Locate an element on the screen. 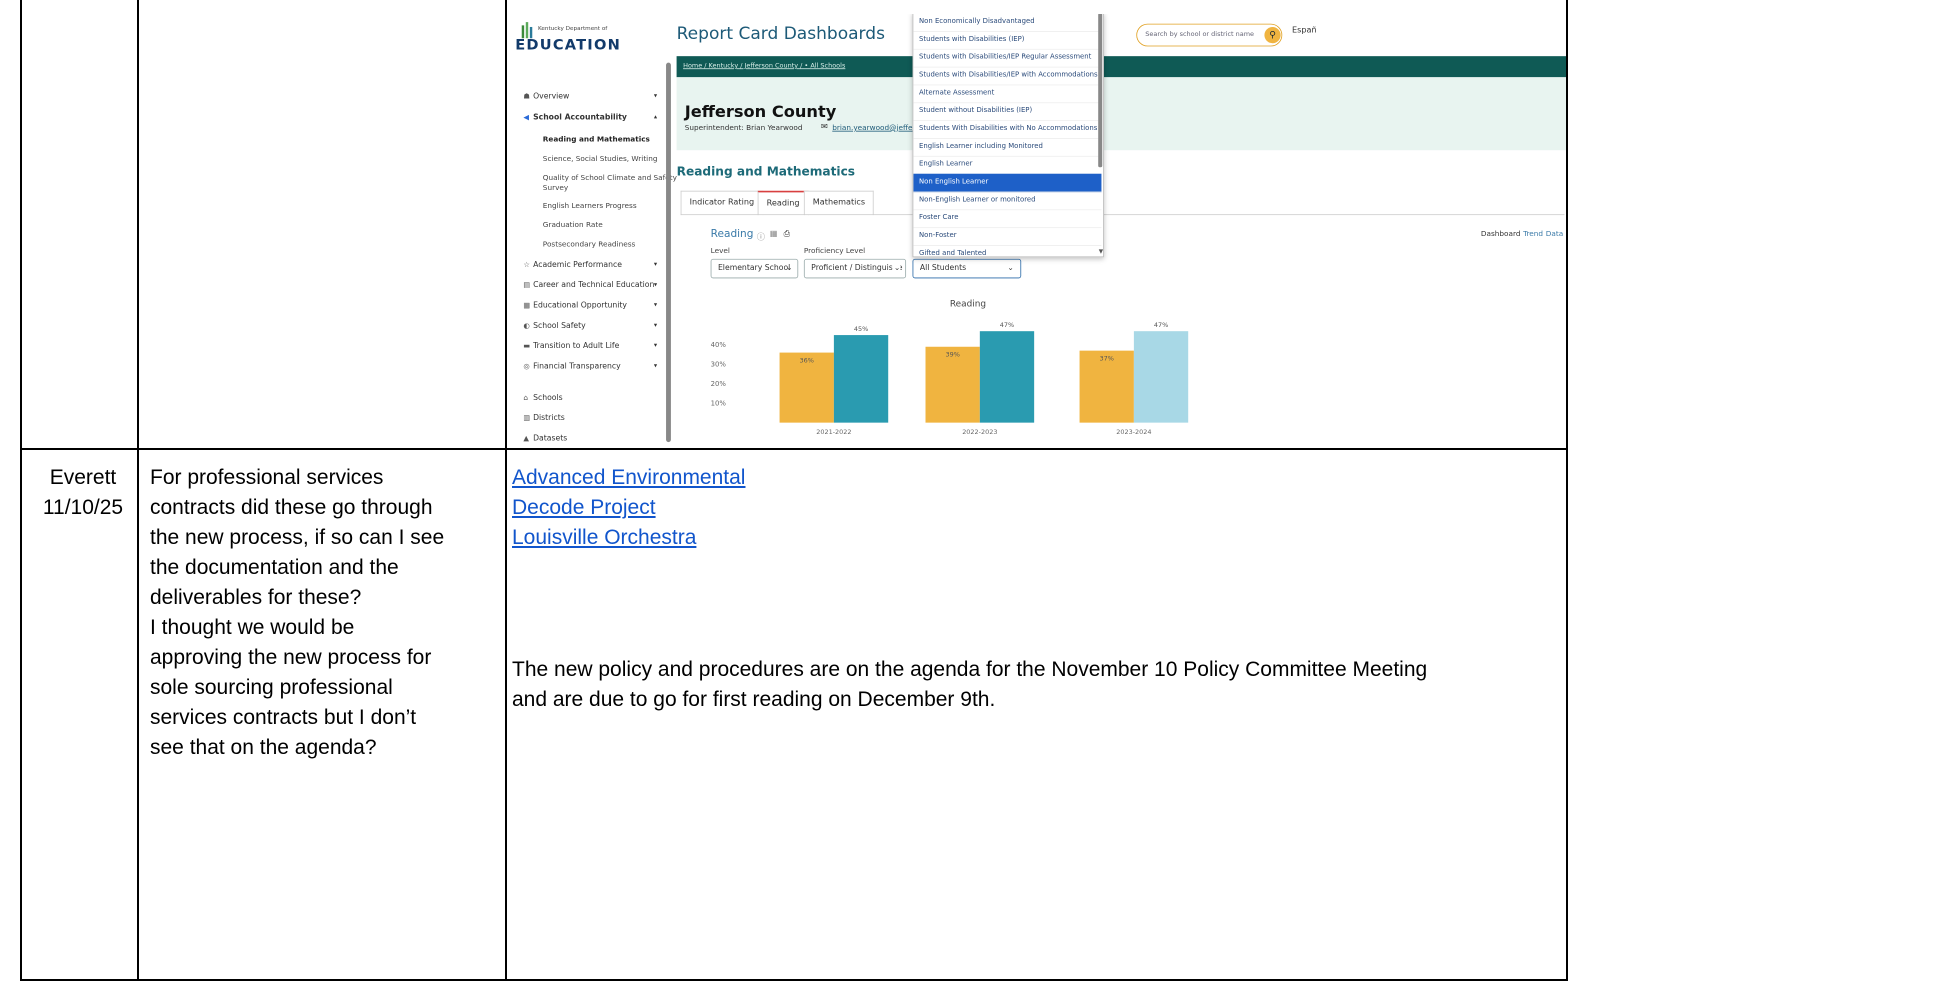  search-input: Search by school or district name is located at coordinates (1209, 35).